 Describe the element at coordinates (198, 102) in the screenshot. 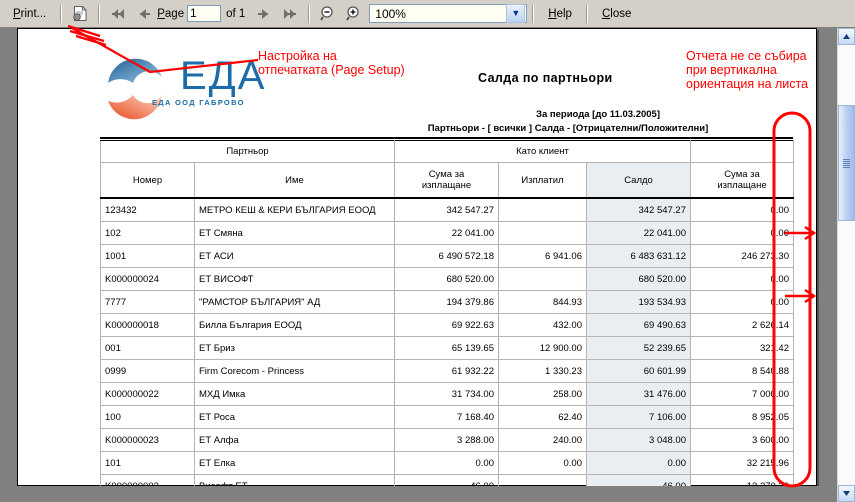

I see `logo-subtitle: ЕДА ООД ГАБРОВО` at that location.